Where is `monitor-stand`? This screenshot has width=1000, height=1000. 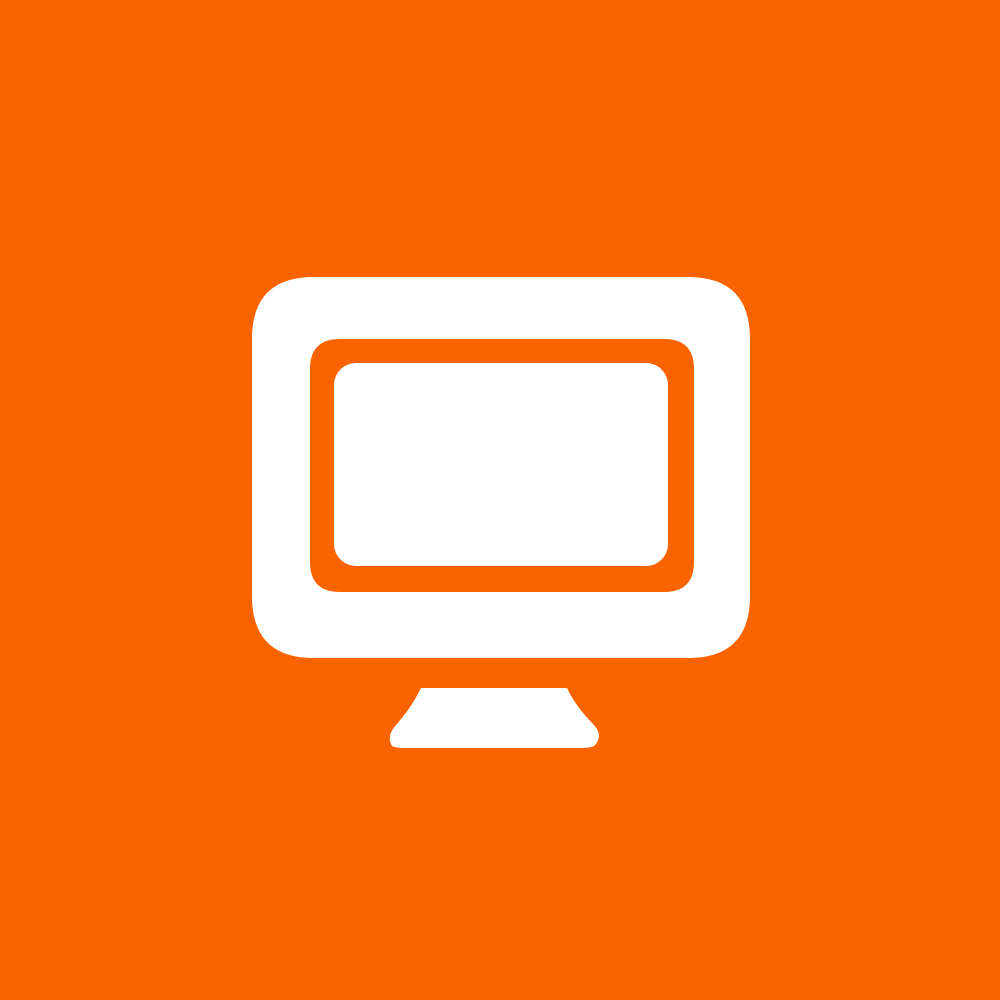 monitor-stand is located at coordinates (494, 718).